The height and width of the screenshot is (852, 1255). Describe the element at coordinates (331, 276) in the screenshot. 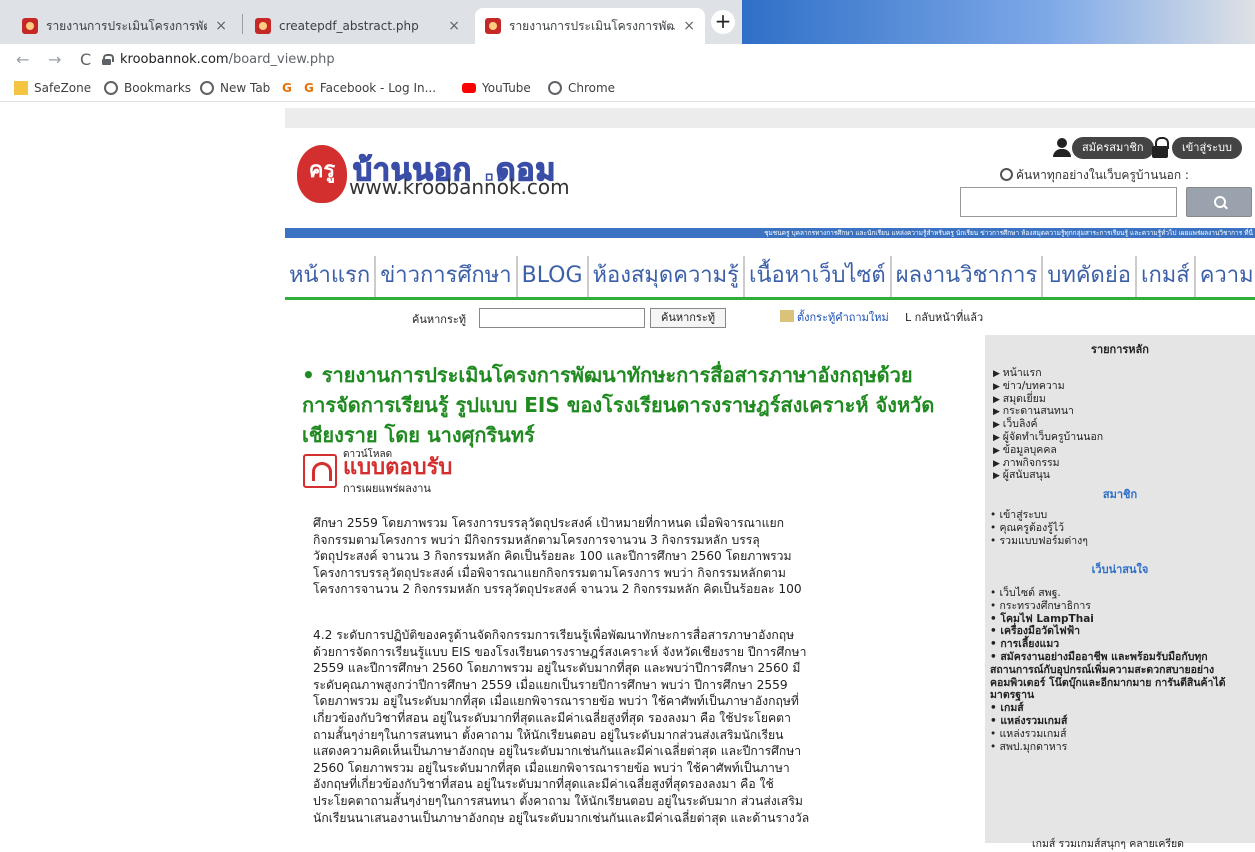

I see `nav-home: หน้าแรก` at that location.